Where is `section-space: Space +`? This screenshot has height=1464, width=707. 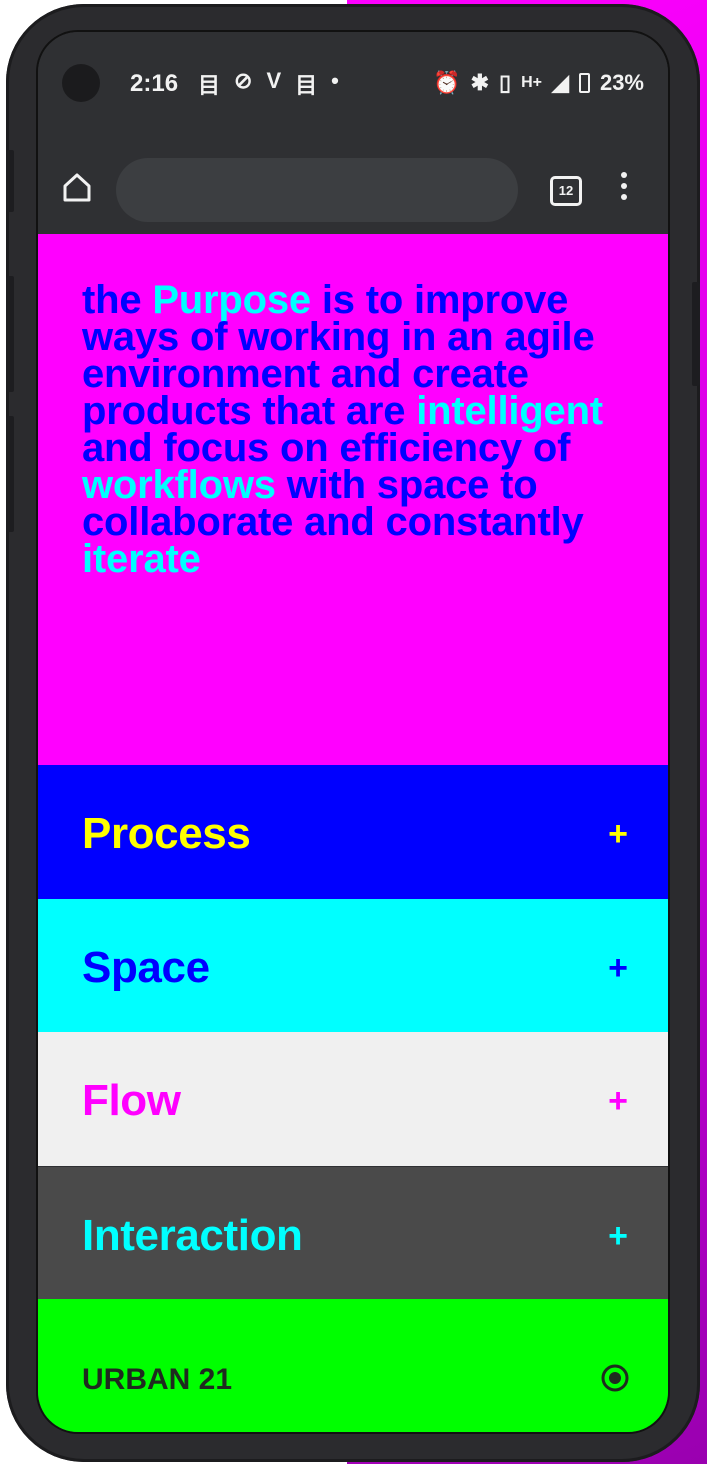
section-space: Space + is located at coordinates (353, 966).